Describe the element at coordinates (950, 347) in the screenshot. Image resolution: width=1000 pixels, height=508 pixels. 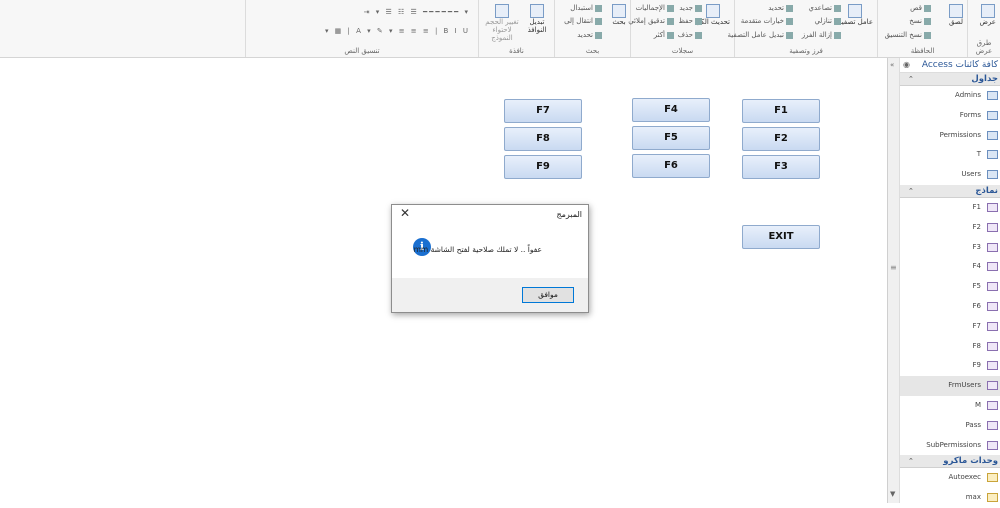
I see `nav-item: F8` at that location.